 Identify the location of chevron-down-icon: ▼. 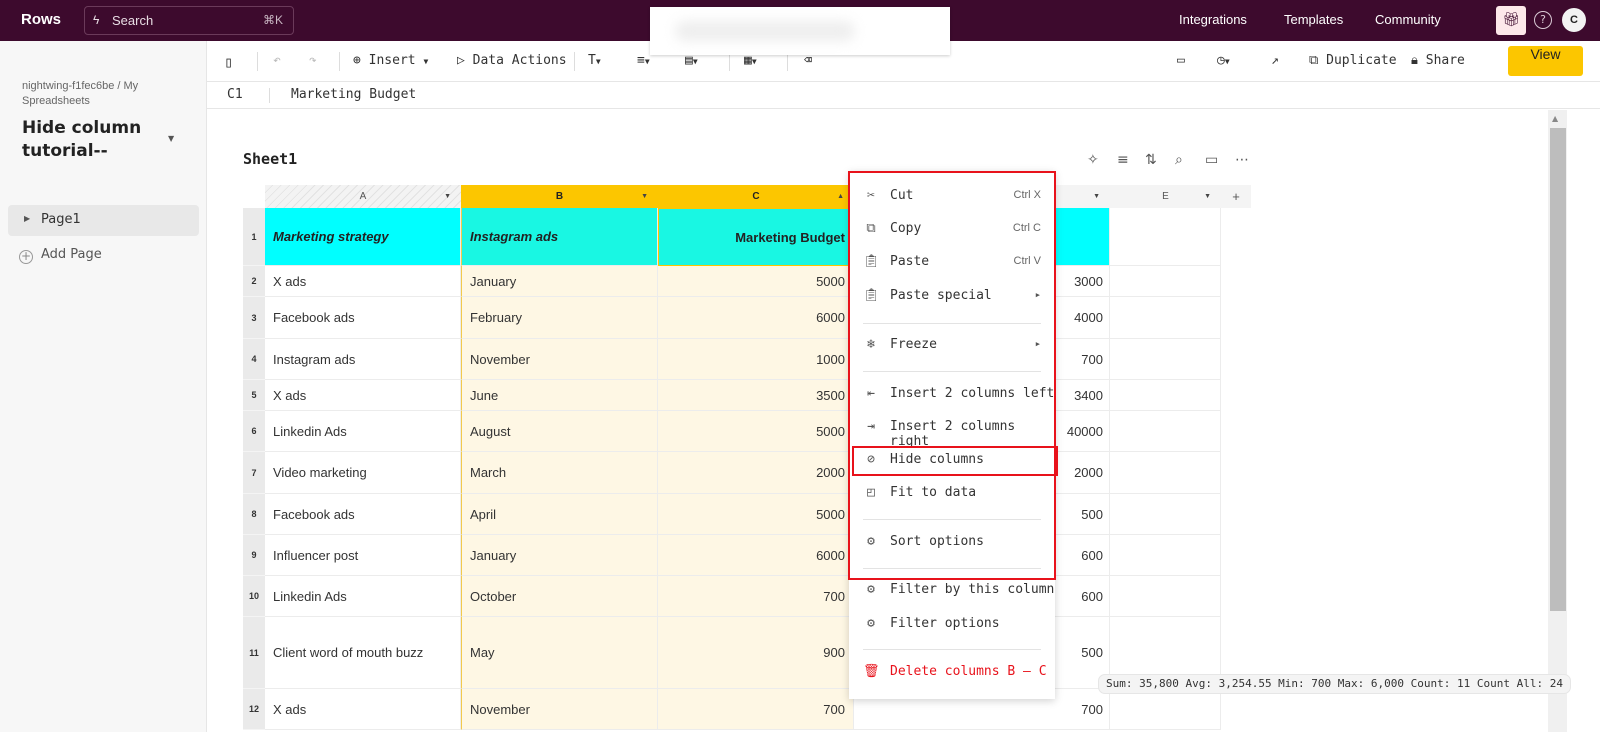
(171, 138).